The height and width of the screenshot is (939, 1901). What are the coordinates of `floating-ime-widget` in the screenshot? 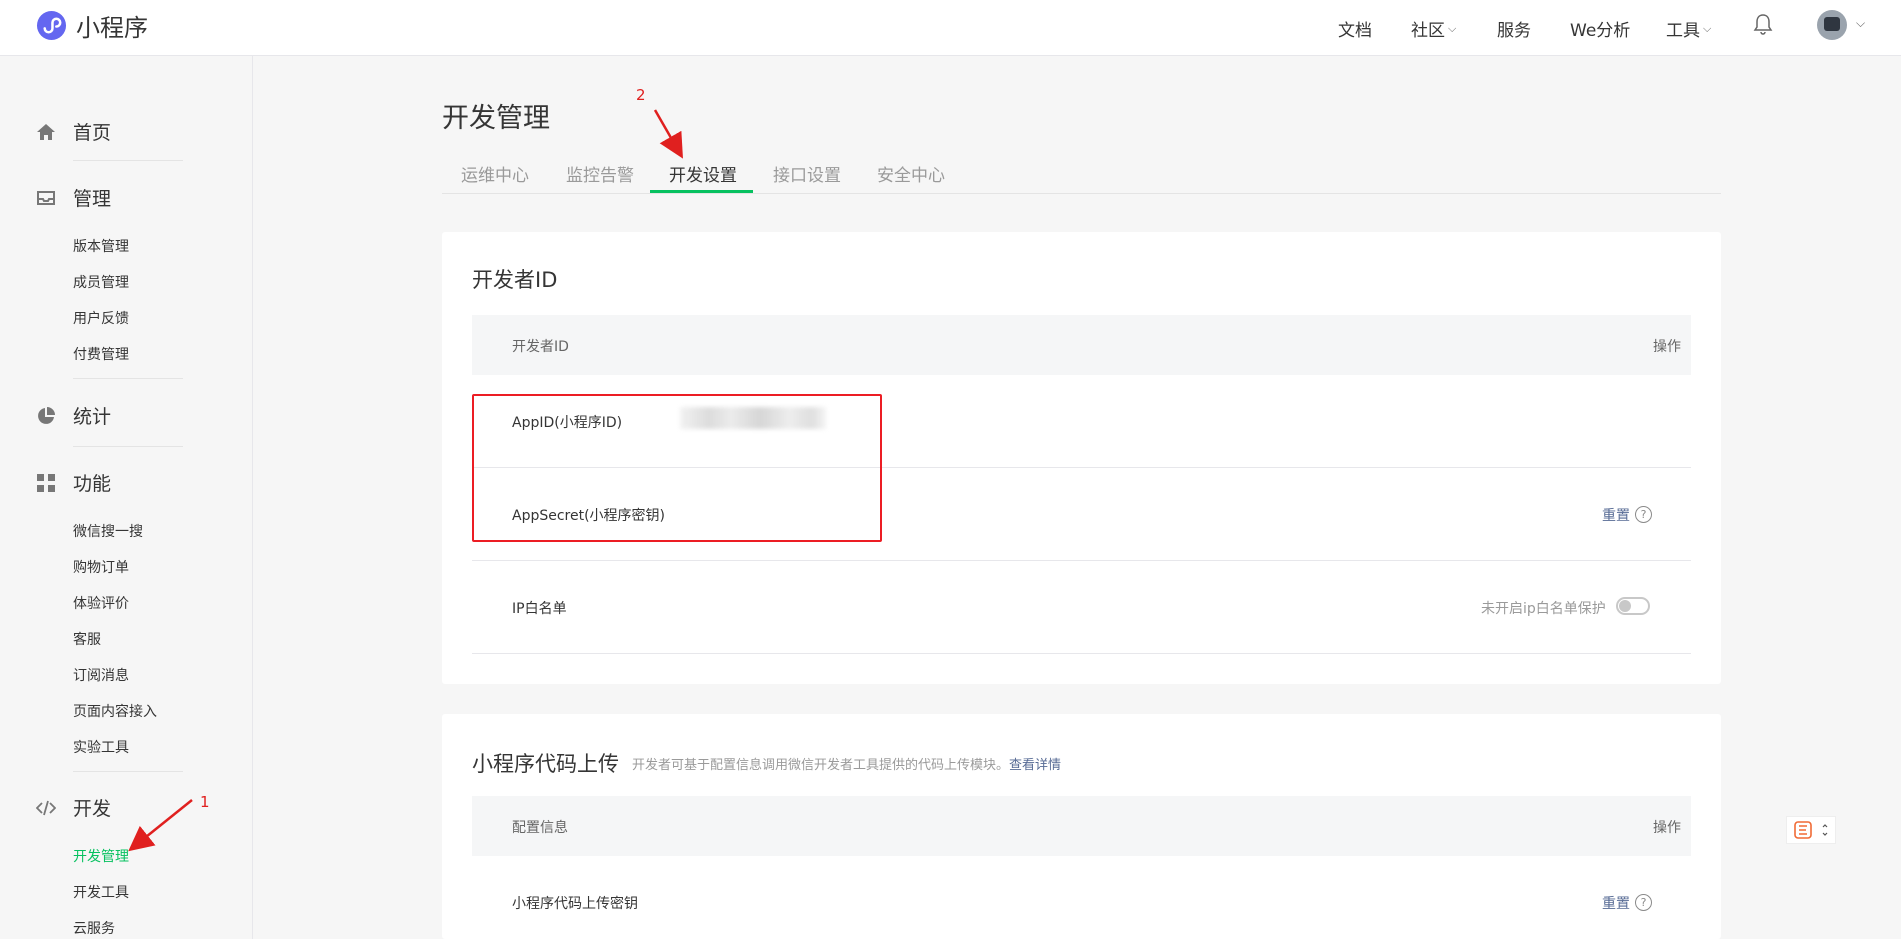 It's located at (1811, 830).